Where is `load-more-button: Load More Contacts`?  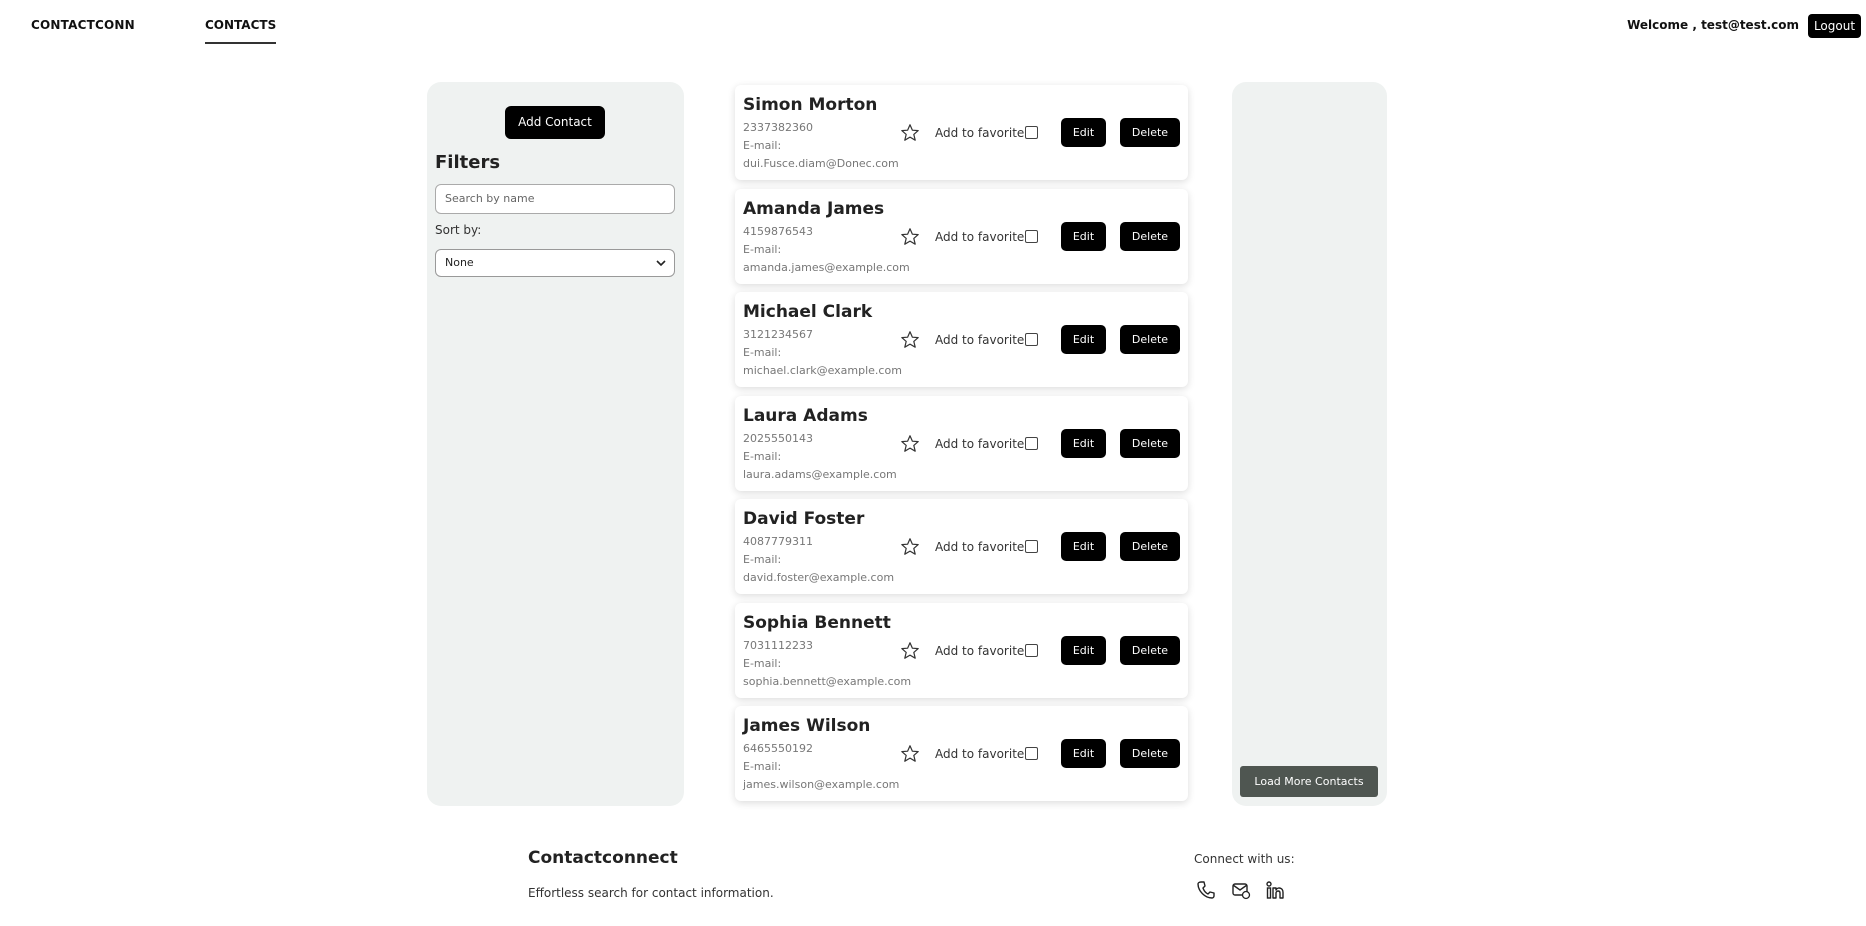 load-more-button: Load More Contacts is located at coordinates (1309, 781).